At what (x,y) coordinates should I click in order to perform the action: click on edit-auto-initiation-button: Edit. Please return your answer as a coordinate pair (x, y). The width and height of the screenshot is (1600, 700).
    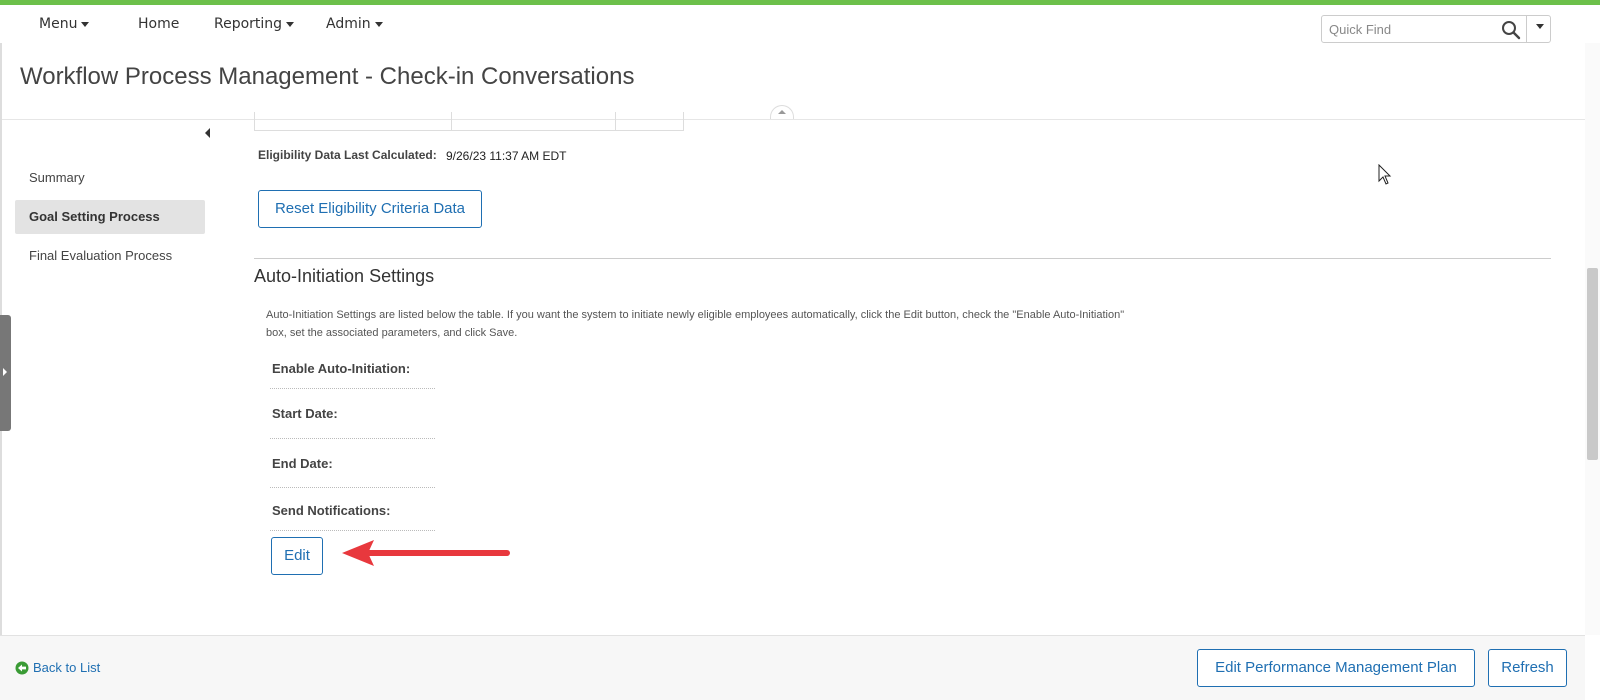
    Looking at the image, I should click on (297, 556).